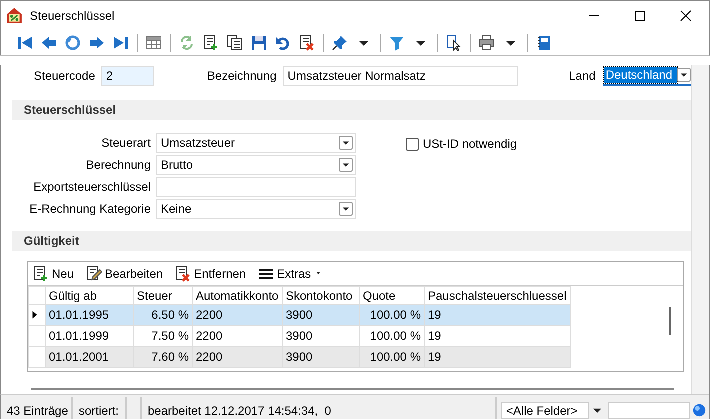 The image size is (710, 419). I want to click on globe-icon, so click(699, 410).